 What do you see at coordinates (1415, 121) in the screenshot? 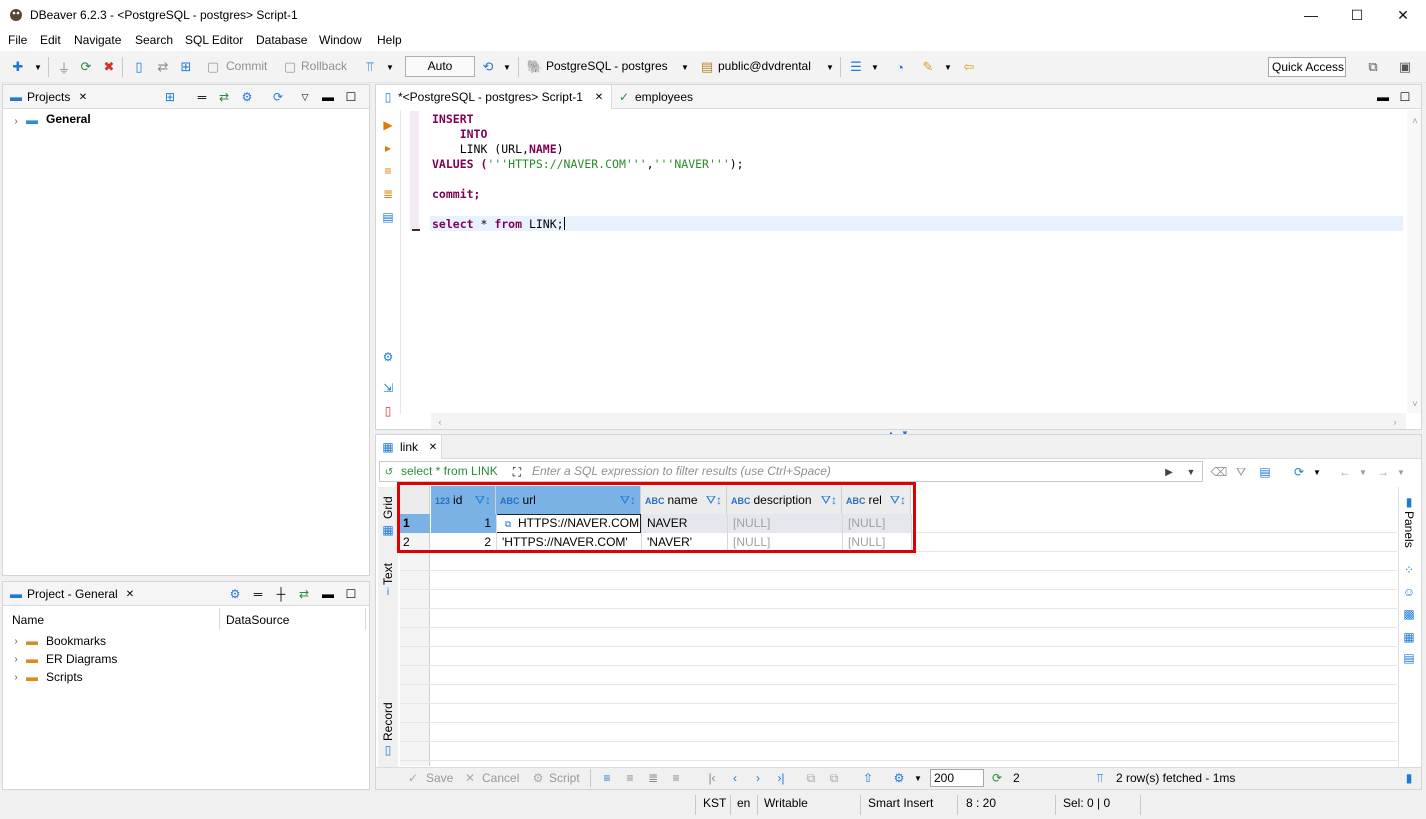
I see `scroll-up-icon: ˄` at bounding box center [1415, 121].